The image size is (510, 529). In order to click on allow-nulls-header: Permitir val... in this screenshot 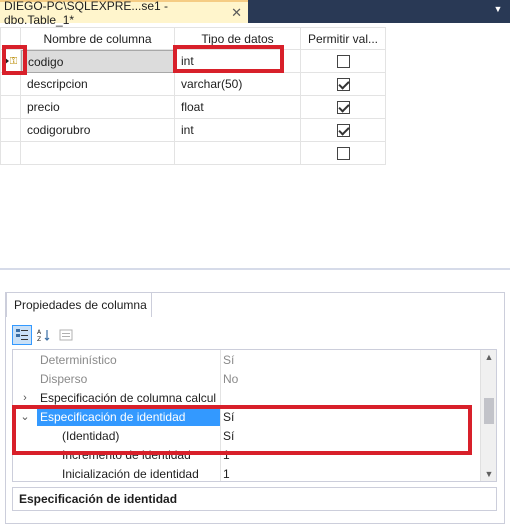, I will do `click(343, 38)`.